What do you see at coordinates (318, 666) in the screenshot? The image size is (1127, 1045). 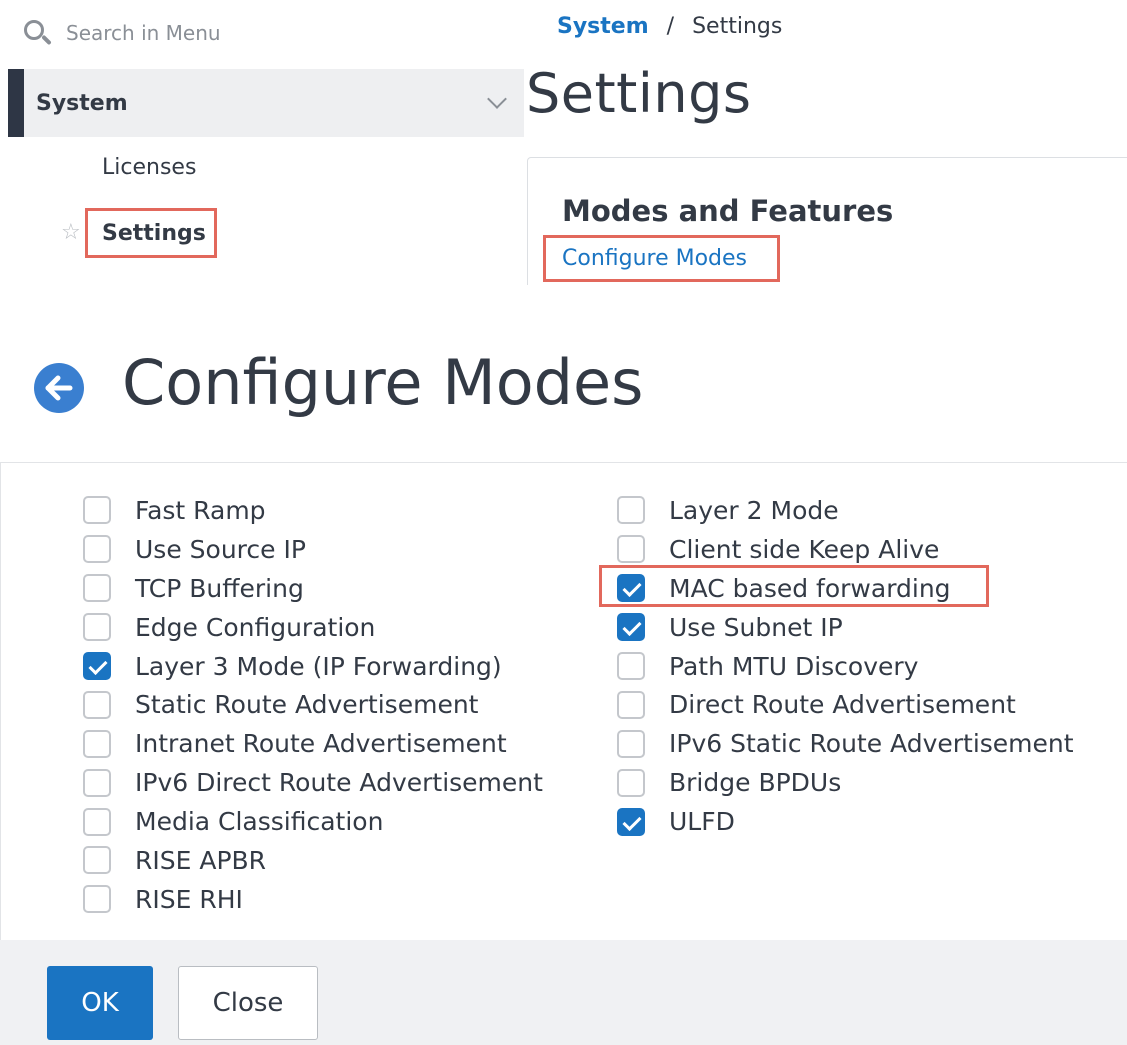 I see `mode-label: Layer 3 Mode (IP Forwarding)` at bounding box center [318, 666].